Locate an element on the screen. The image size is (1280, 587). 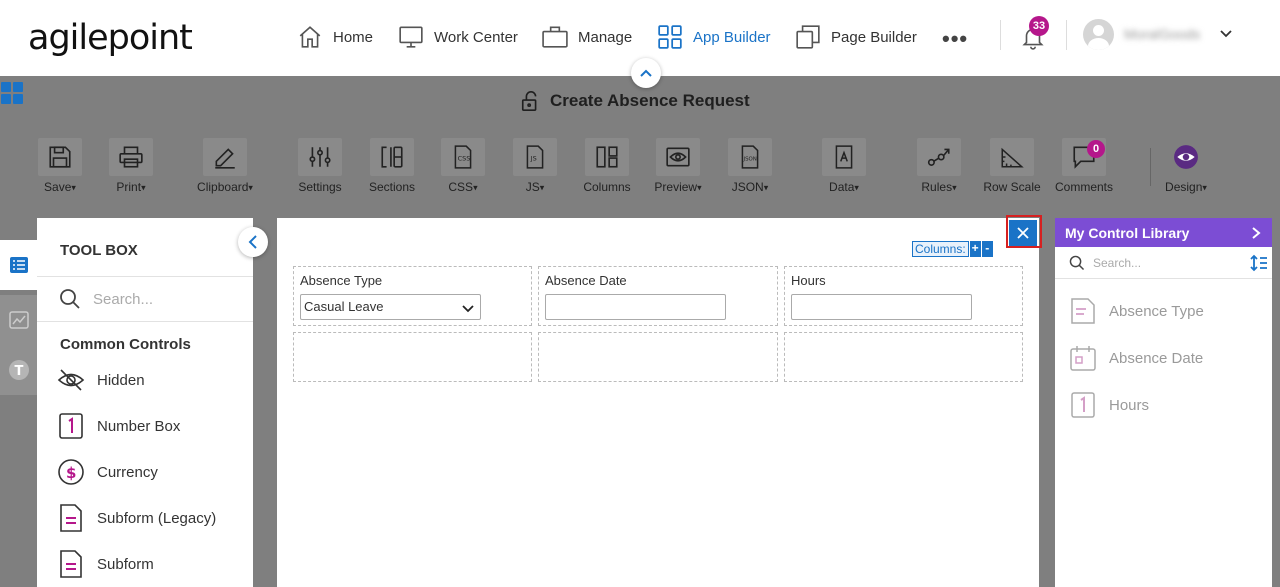
toolbox-item-currency: $ Currency is located at coordinates (107, 472).